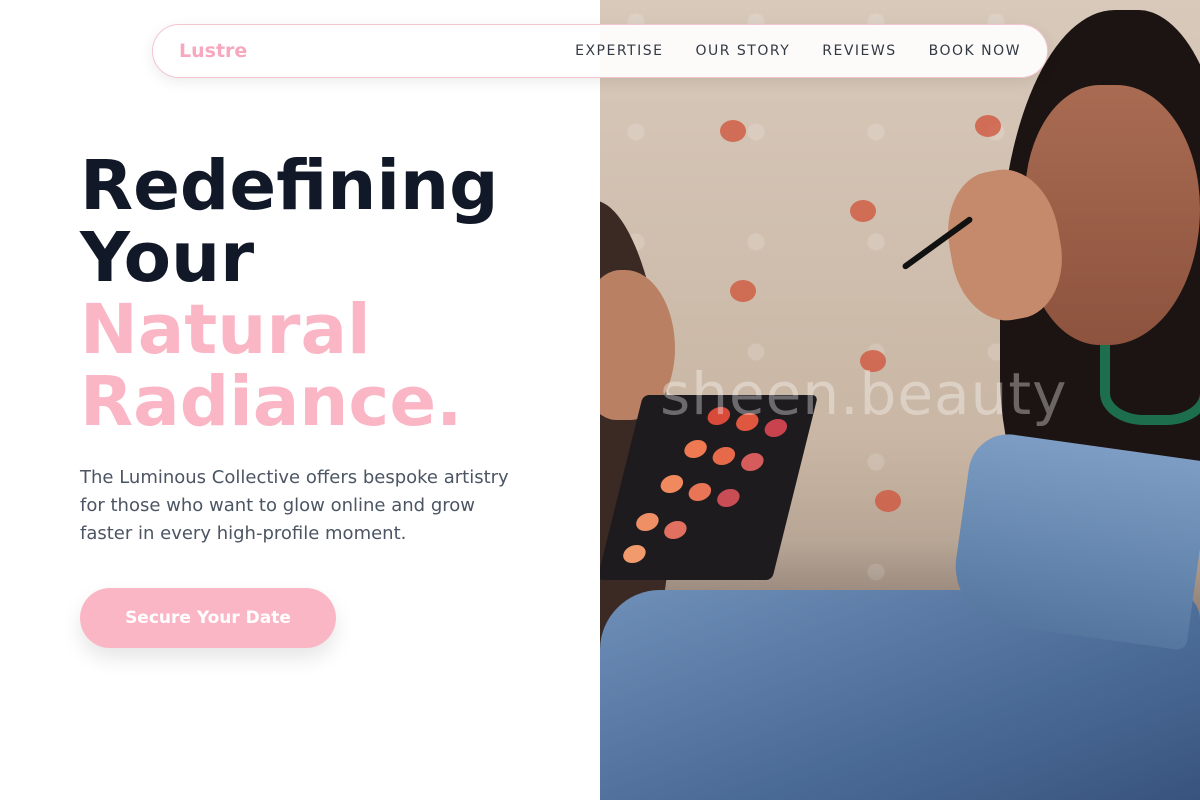 This screenshot has height=800, width=1200. I want to click on necklace, so click(1150, 385).